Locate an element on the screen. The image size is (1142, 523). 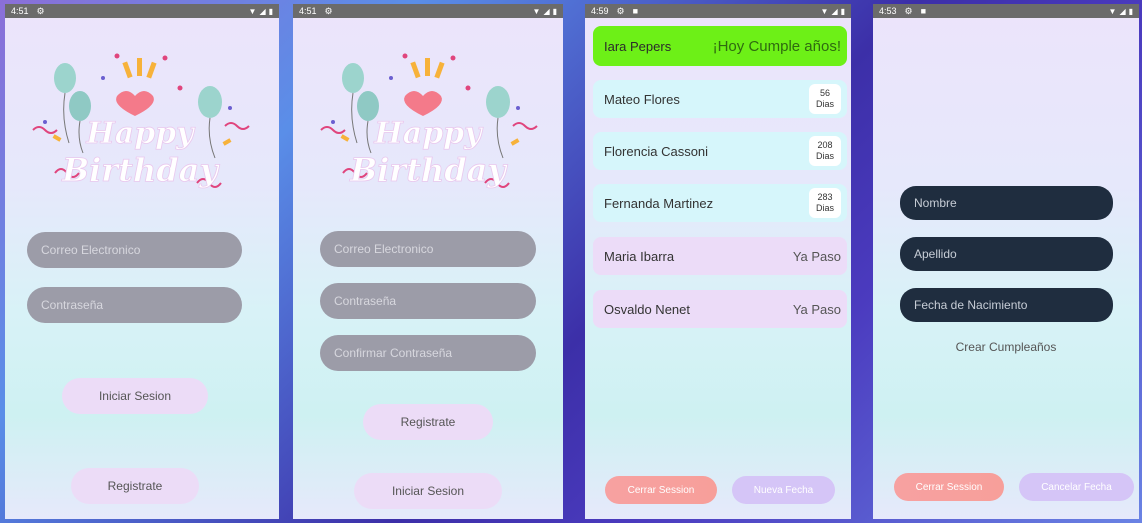
days-badge: 56 Dias is located at coordinates (825, 99).